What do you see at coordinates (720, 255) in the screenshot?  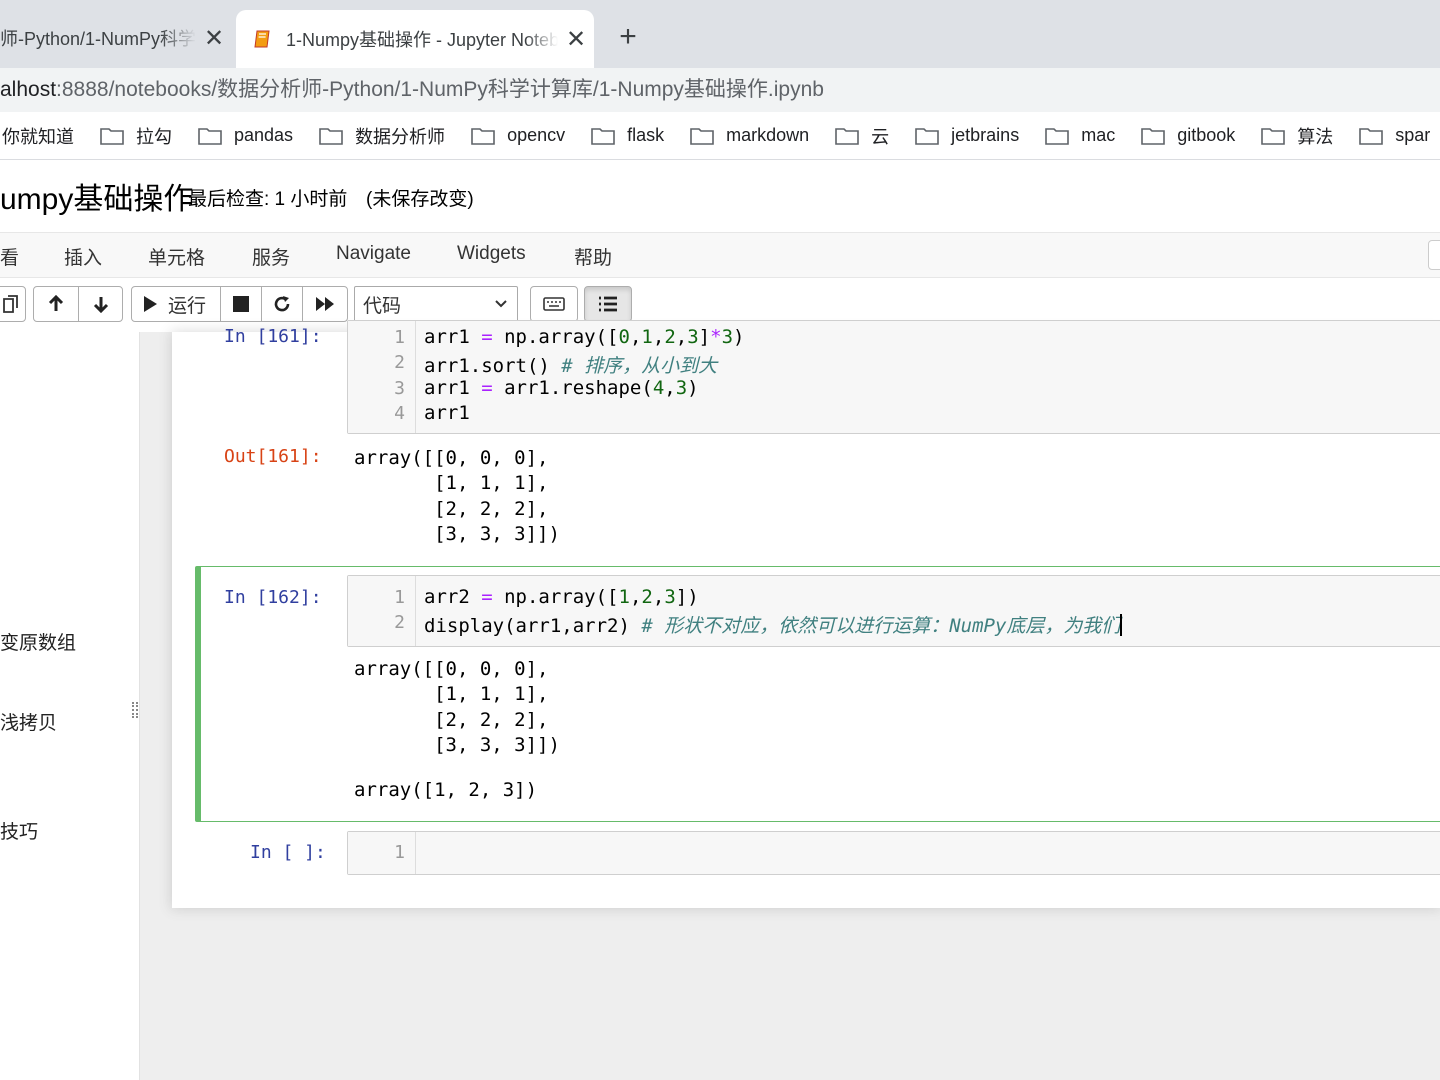 I see `menu-bar: 看 插入 单元格 服务 Navigate Widgets 帮助` at bounding box center [720, 255].